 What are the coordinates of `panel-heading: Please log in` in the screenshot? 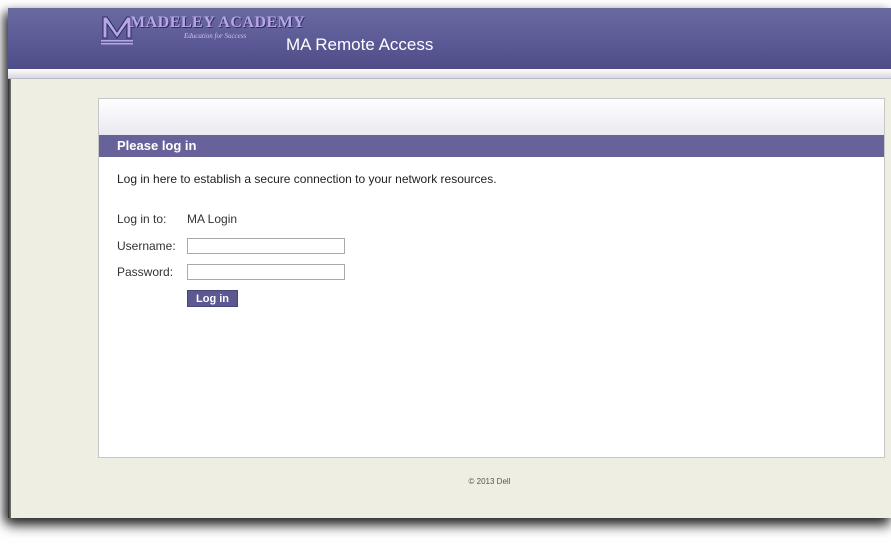 It's located at (491, 146).